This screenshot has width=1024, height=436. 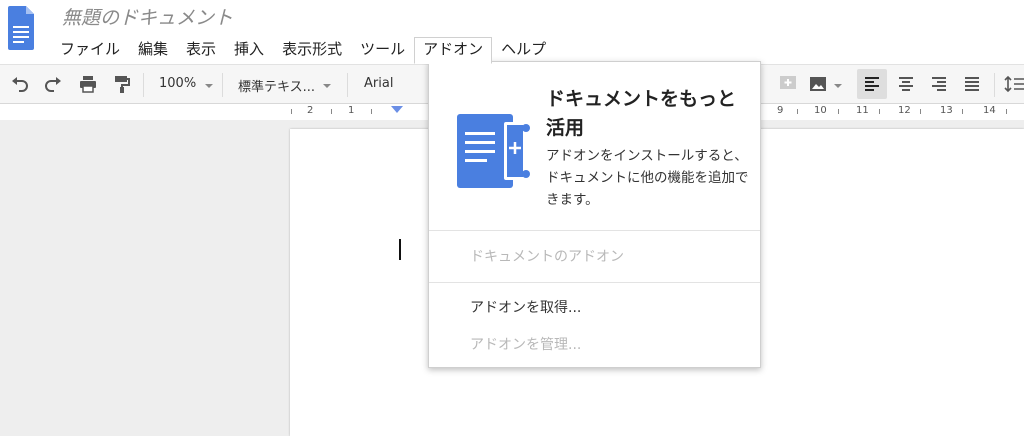 I want to click on align-justify-icon, so click(x=972, y=84).